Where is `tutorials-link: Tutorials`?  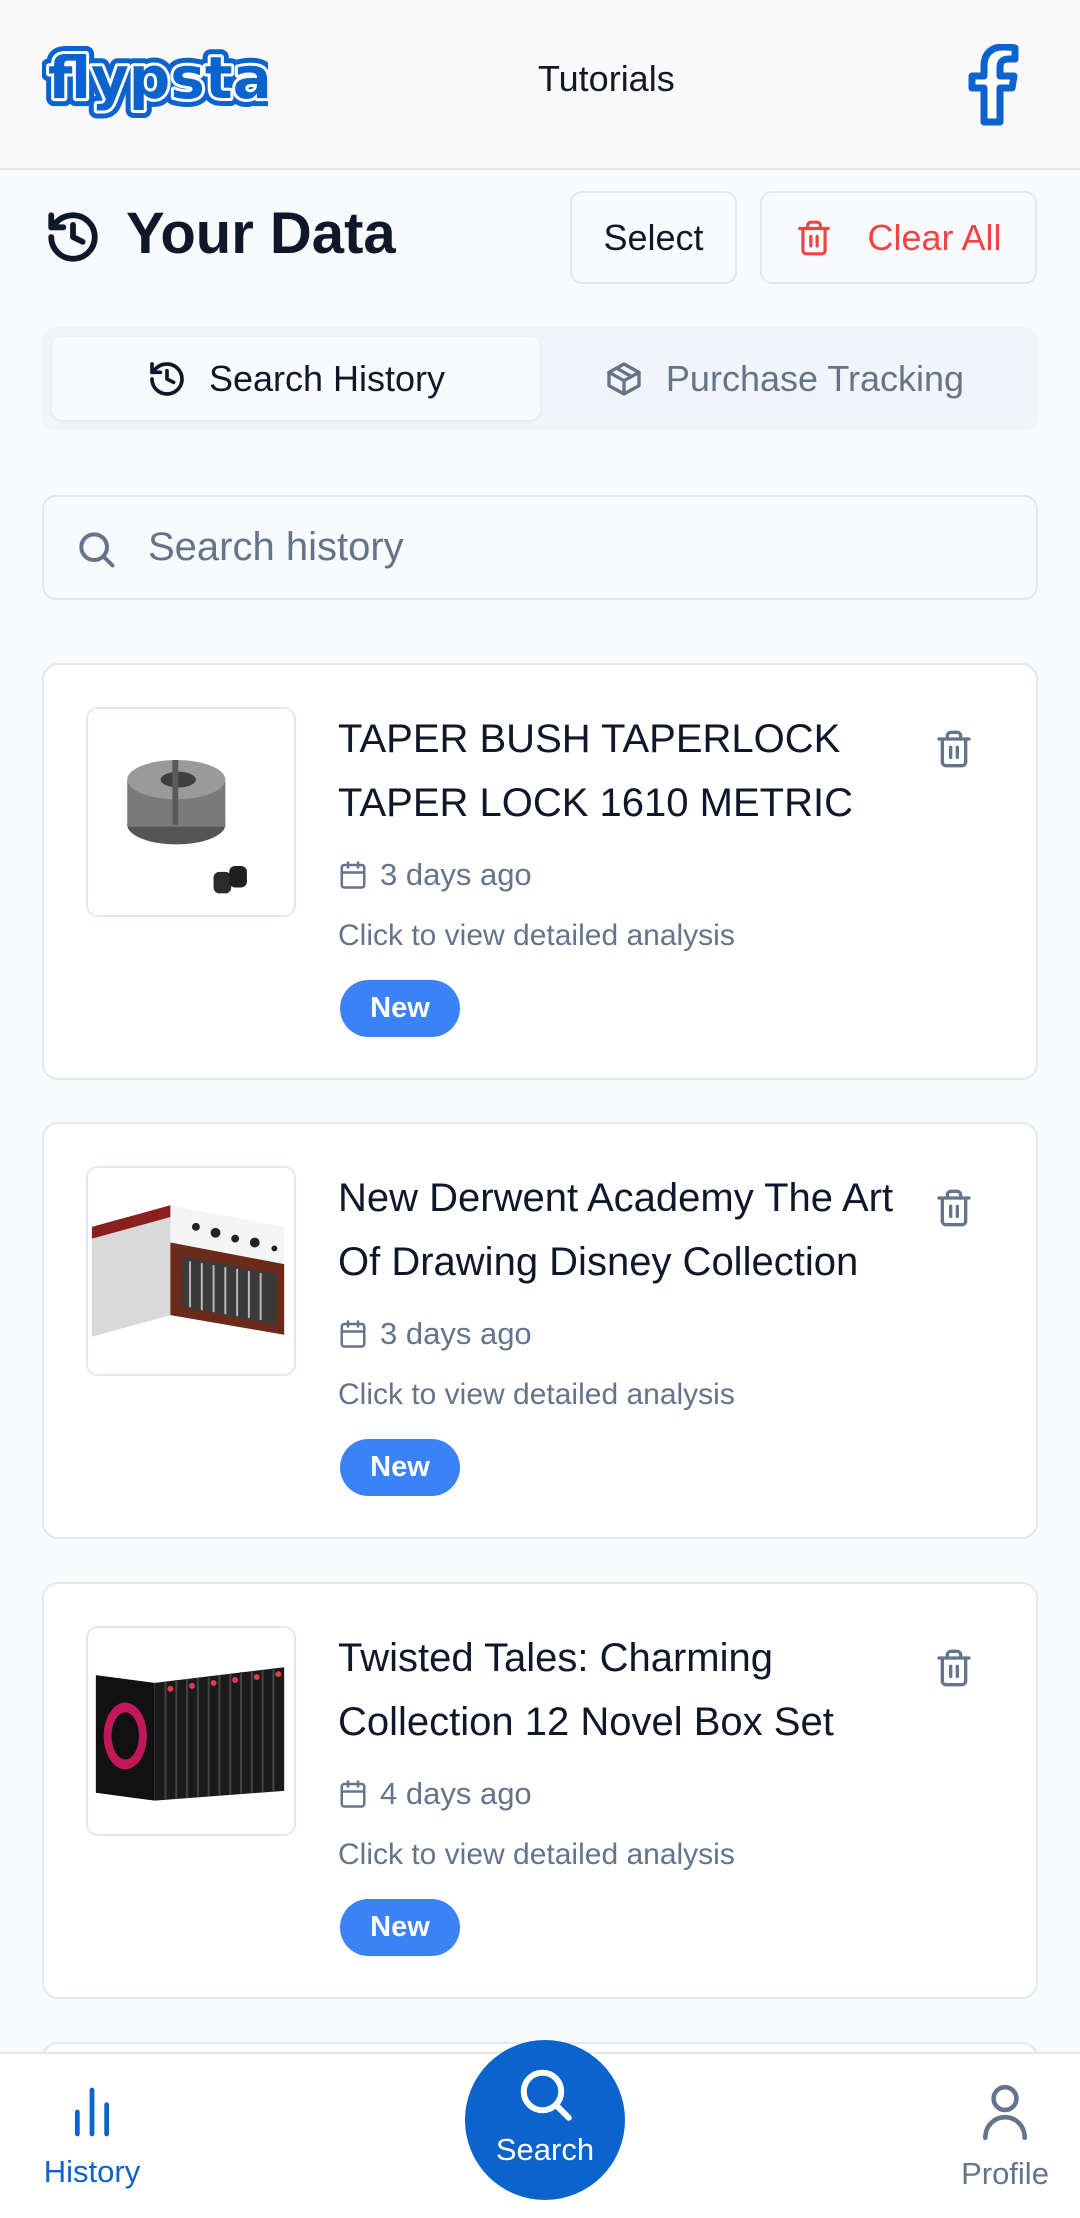
tutorials-link: Tutorials is located at coordinates (606, 79).